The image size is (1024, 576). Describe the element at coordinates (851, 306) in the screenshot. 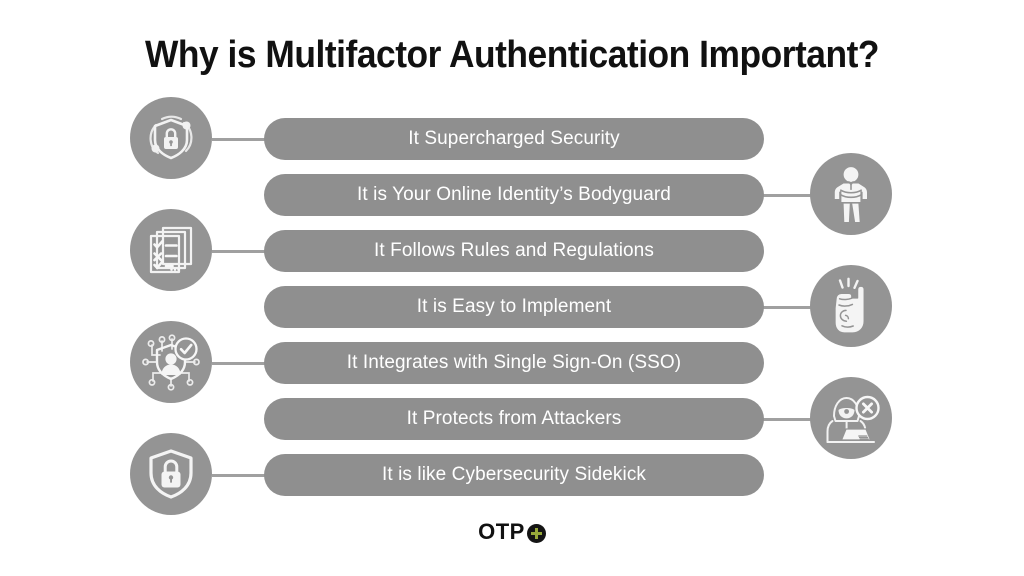

I see `snapping-fingers-hand-icon` at that location.